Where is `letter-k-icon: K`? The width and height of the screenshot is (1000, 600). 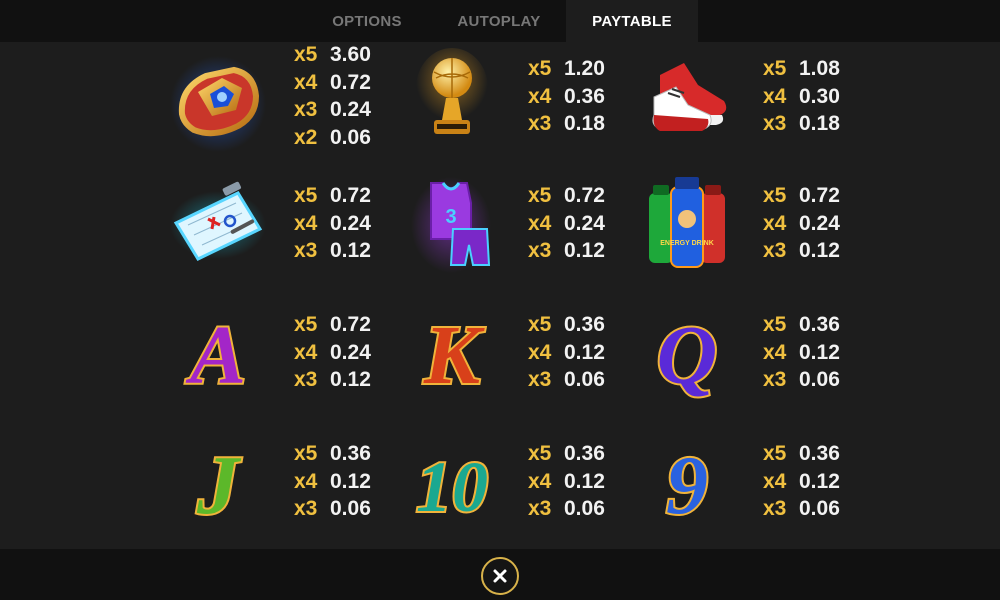
letter-k-icon: K is located at coordinates (452, 351).